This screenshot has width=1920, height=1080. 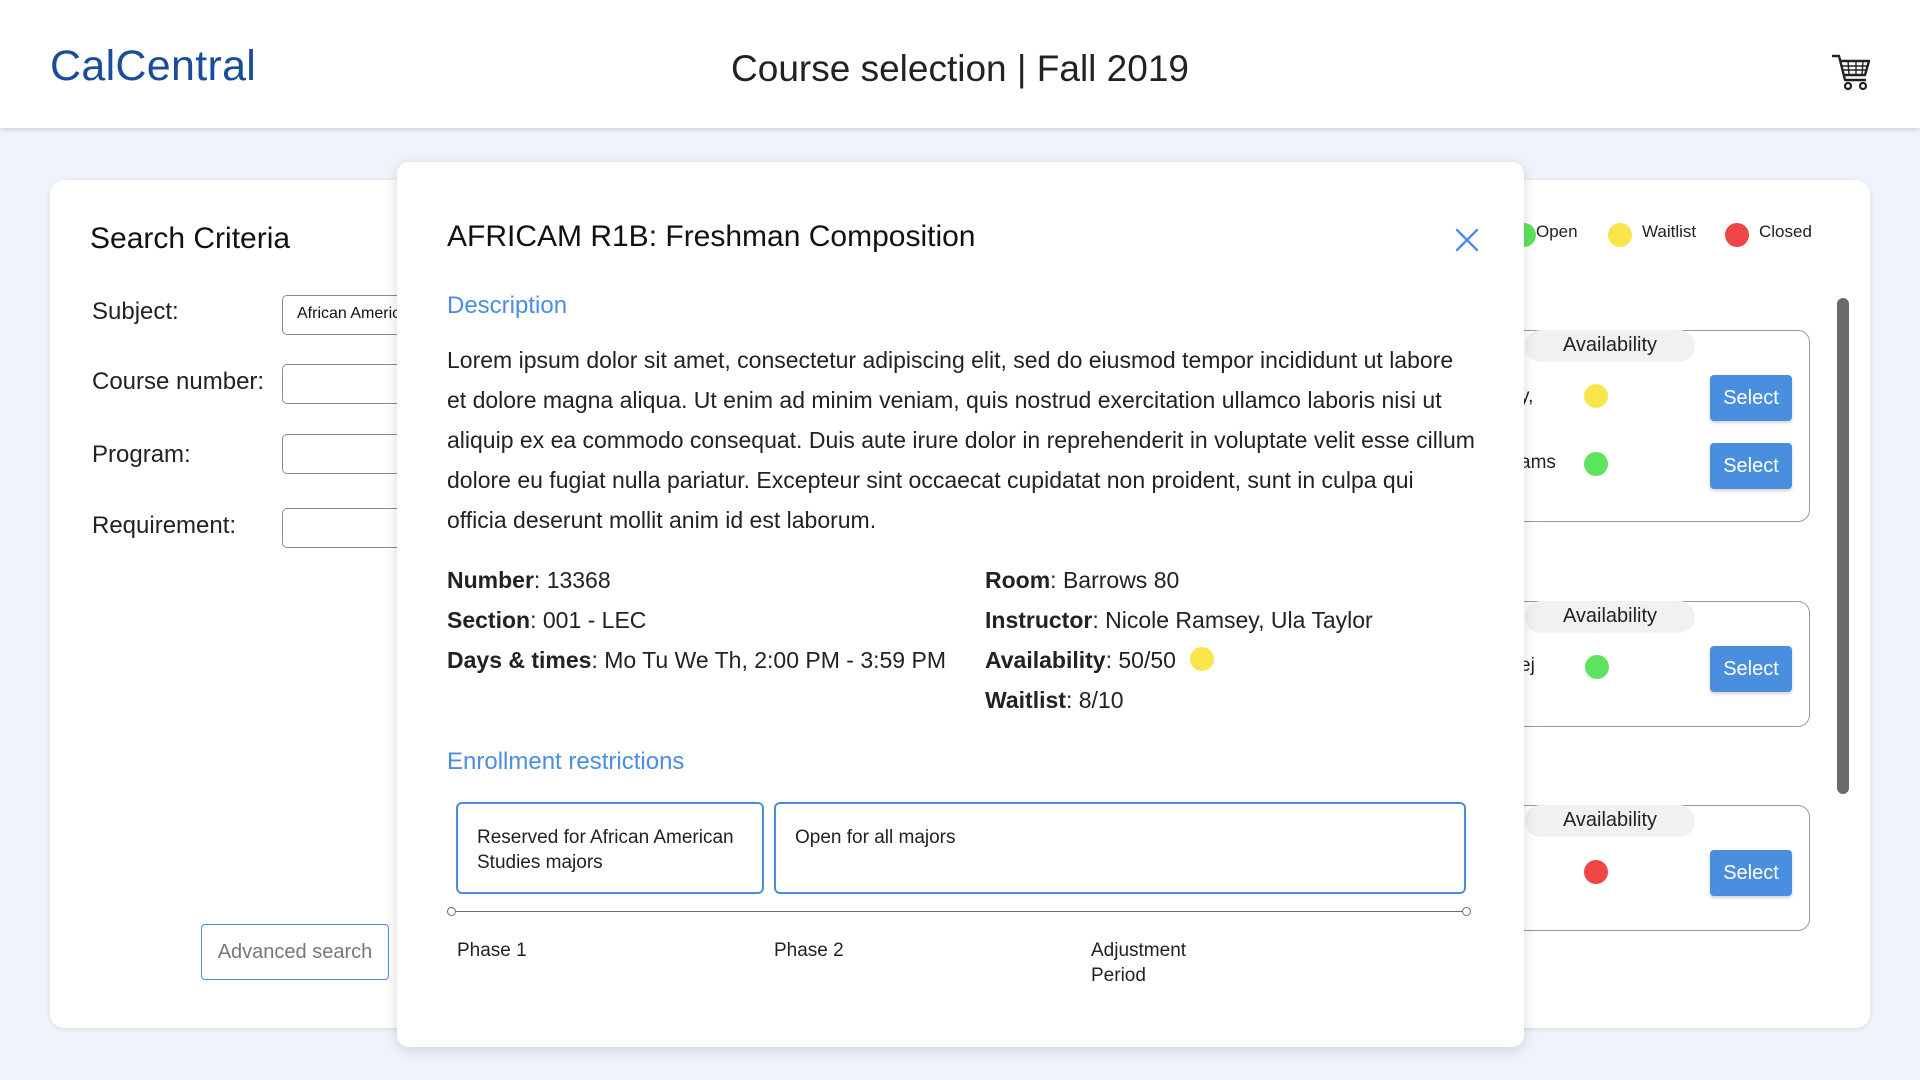 I want to click on result-row-text: ams, so click(x=1538, y=462).